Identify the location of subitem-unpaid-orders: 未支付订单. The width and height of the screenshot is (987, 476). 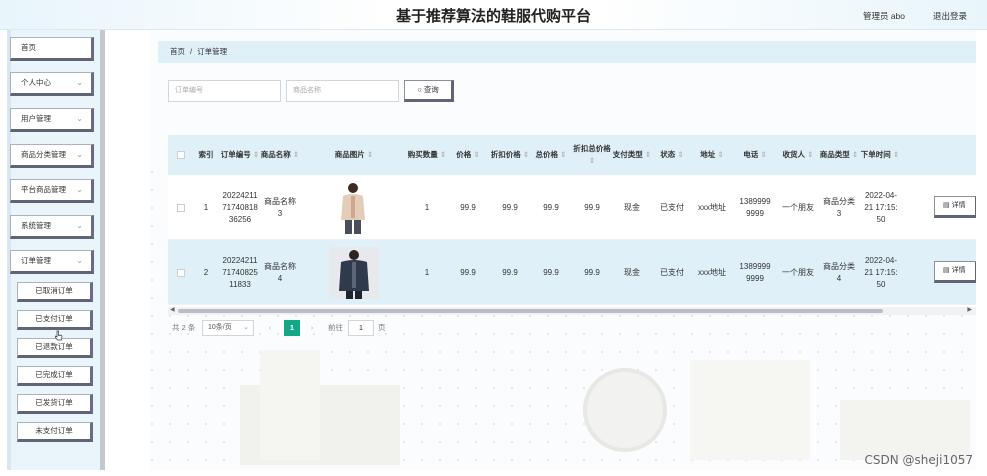
(55, 432).